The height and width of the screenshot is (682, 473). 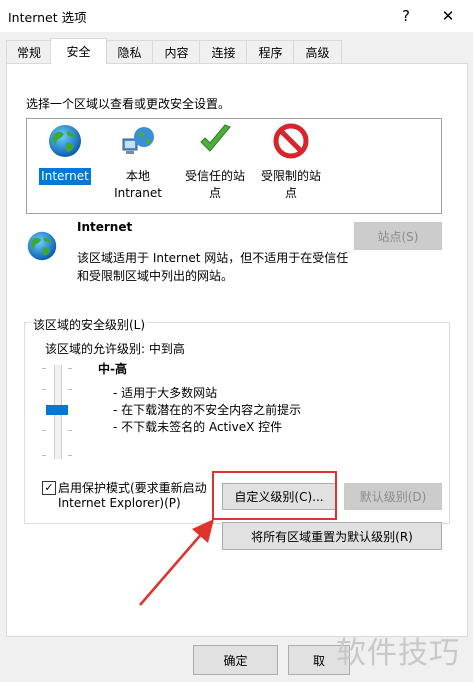 I want to click on zone-internet: Internet, so click(x=65, y=152).